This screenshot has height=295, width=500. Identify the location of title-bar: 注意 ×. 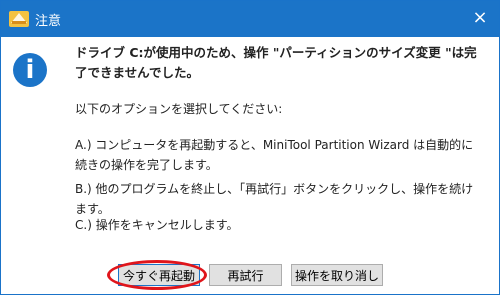
(250, 19).